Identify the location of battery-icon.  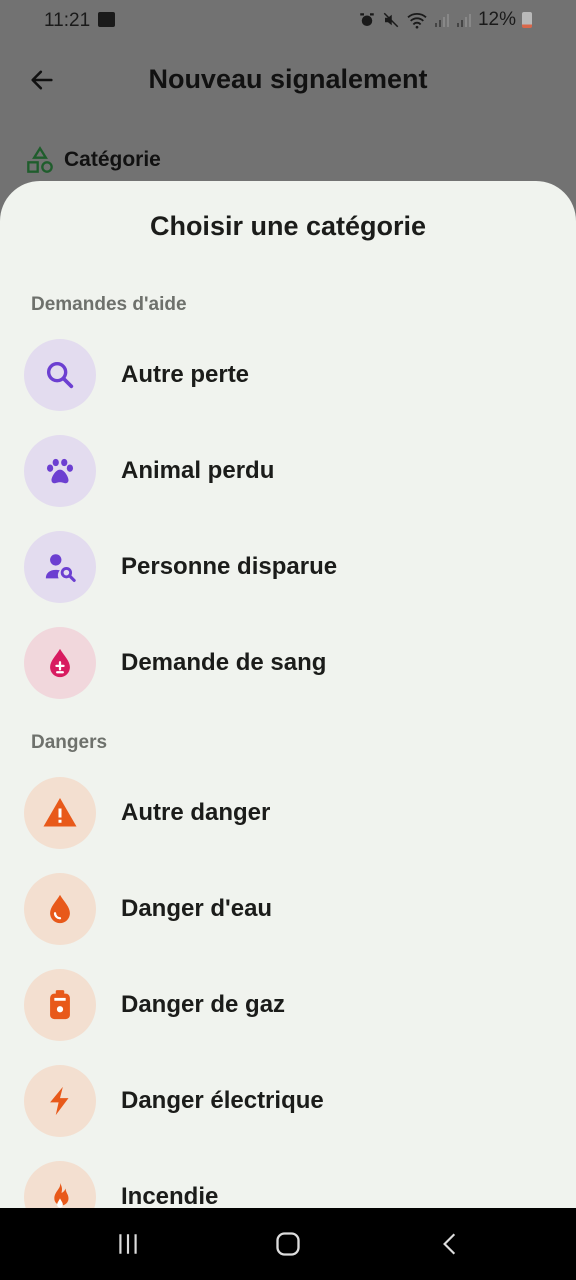
(527, 20).